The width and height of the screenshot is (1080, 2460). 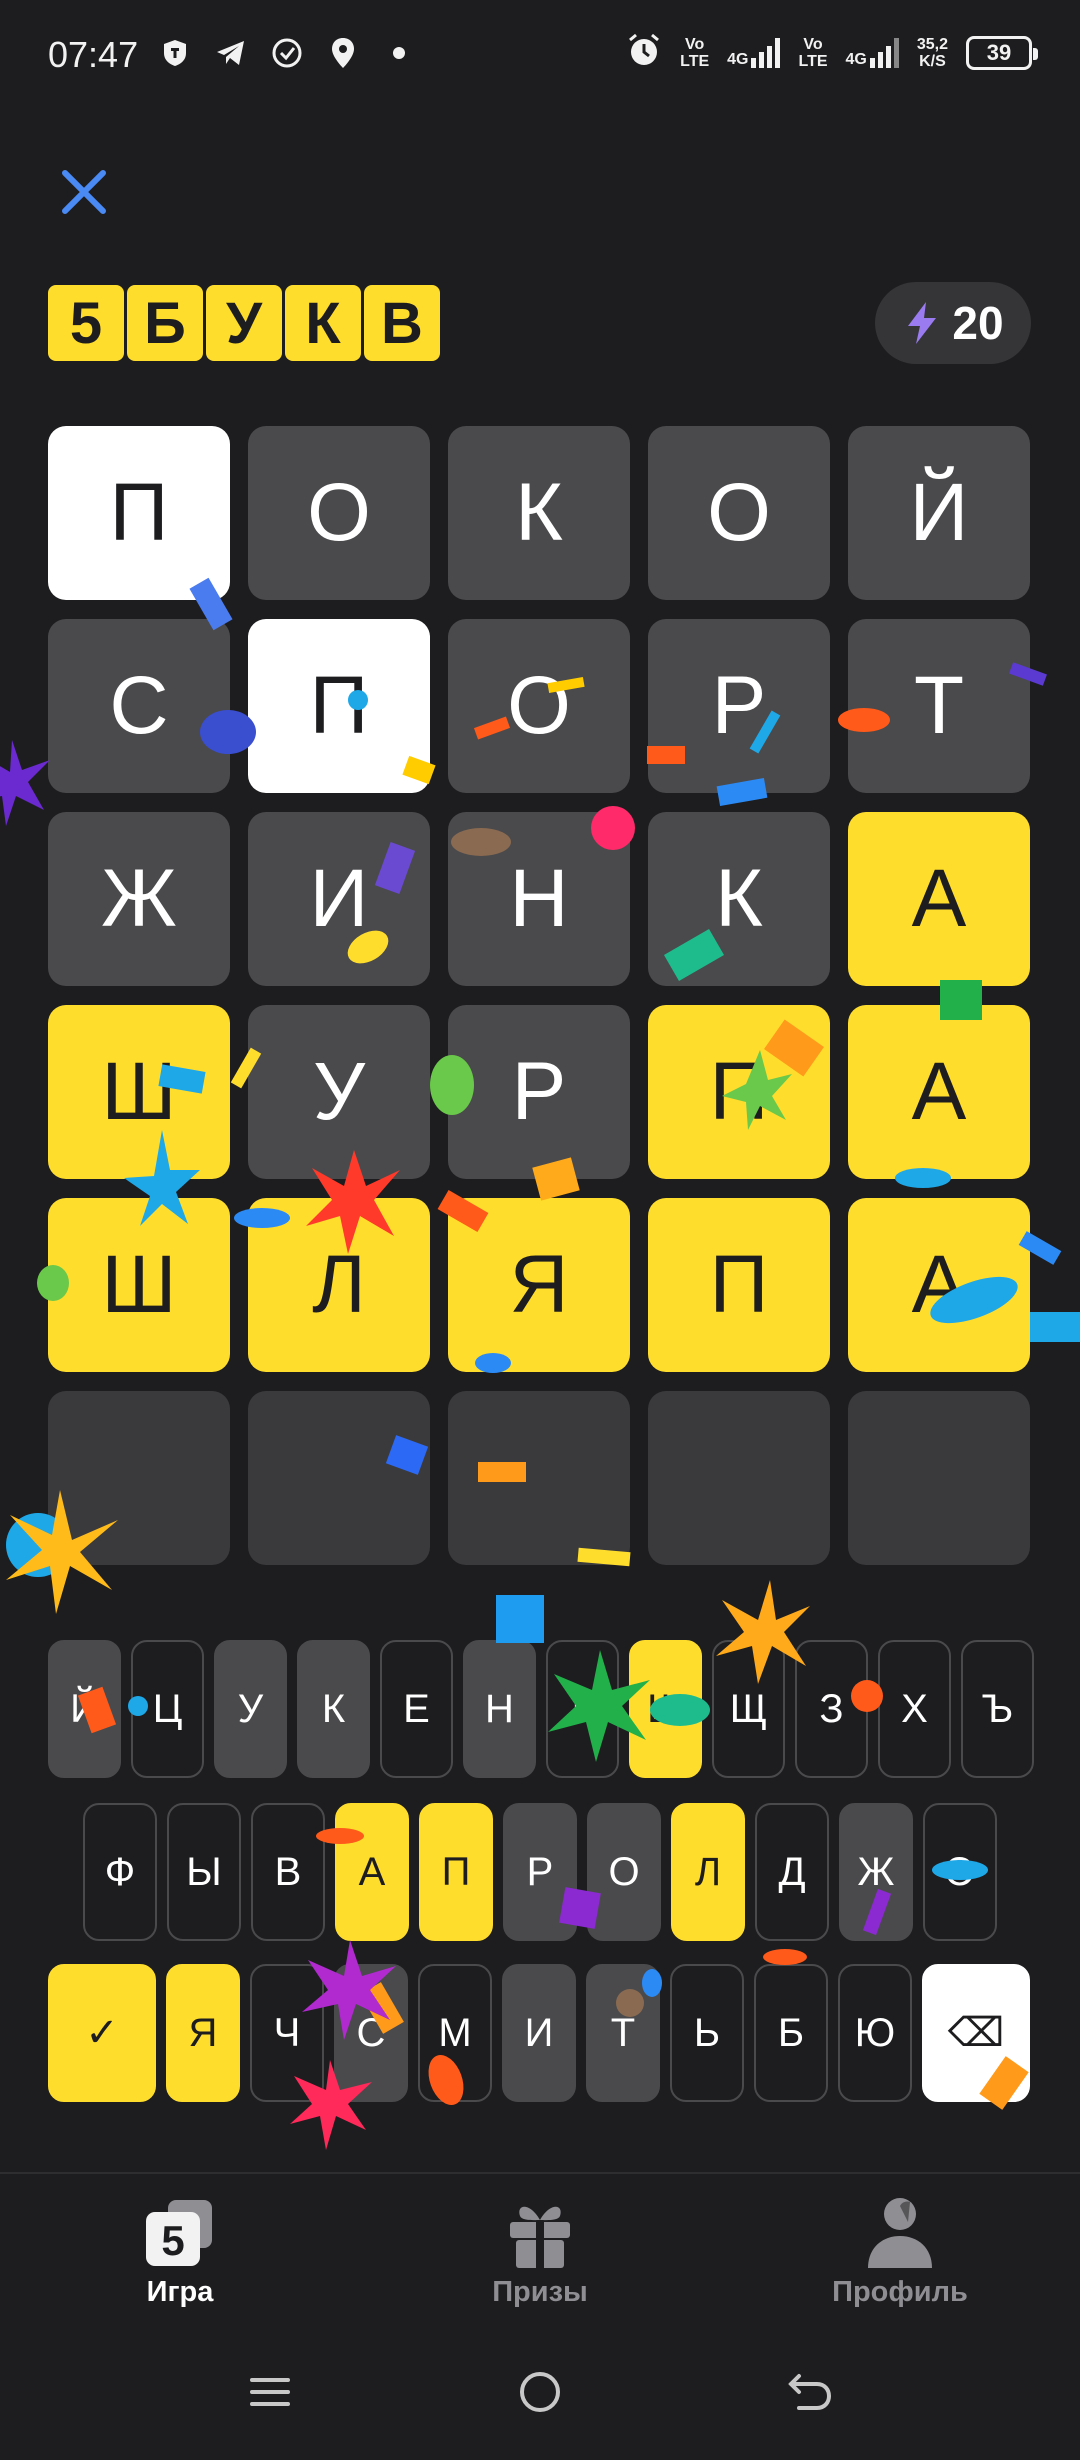 I want to click on home-icon, so click(x=540, y=2392).